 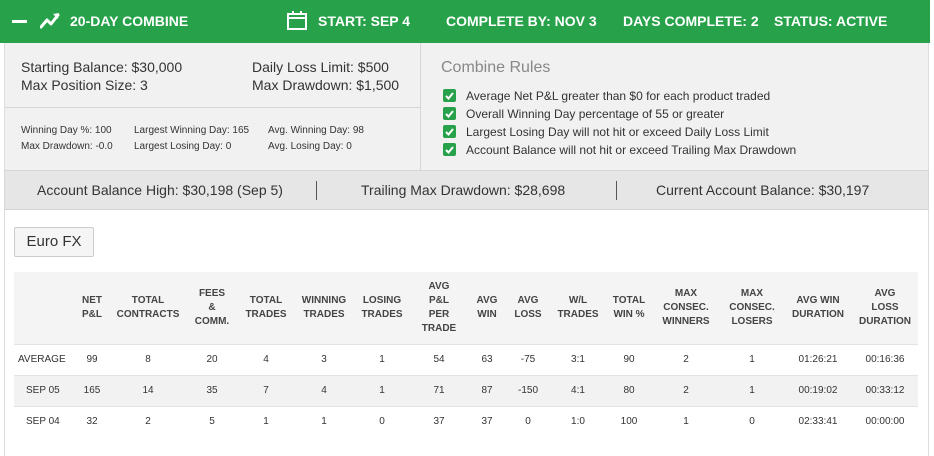 What do you see at coordinates (92, 421) in the screenshot?
I see `cell-net-pl: 32` at bounding box center [92, 421].